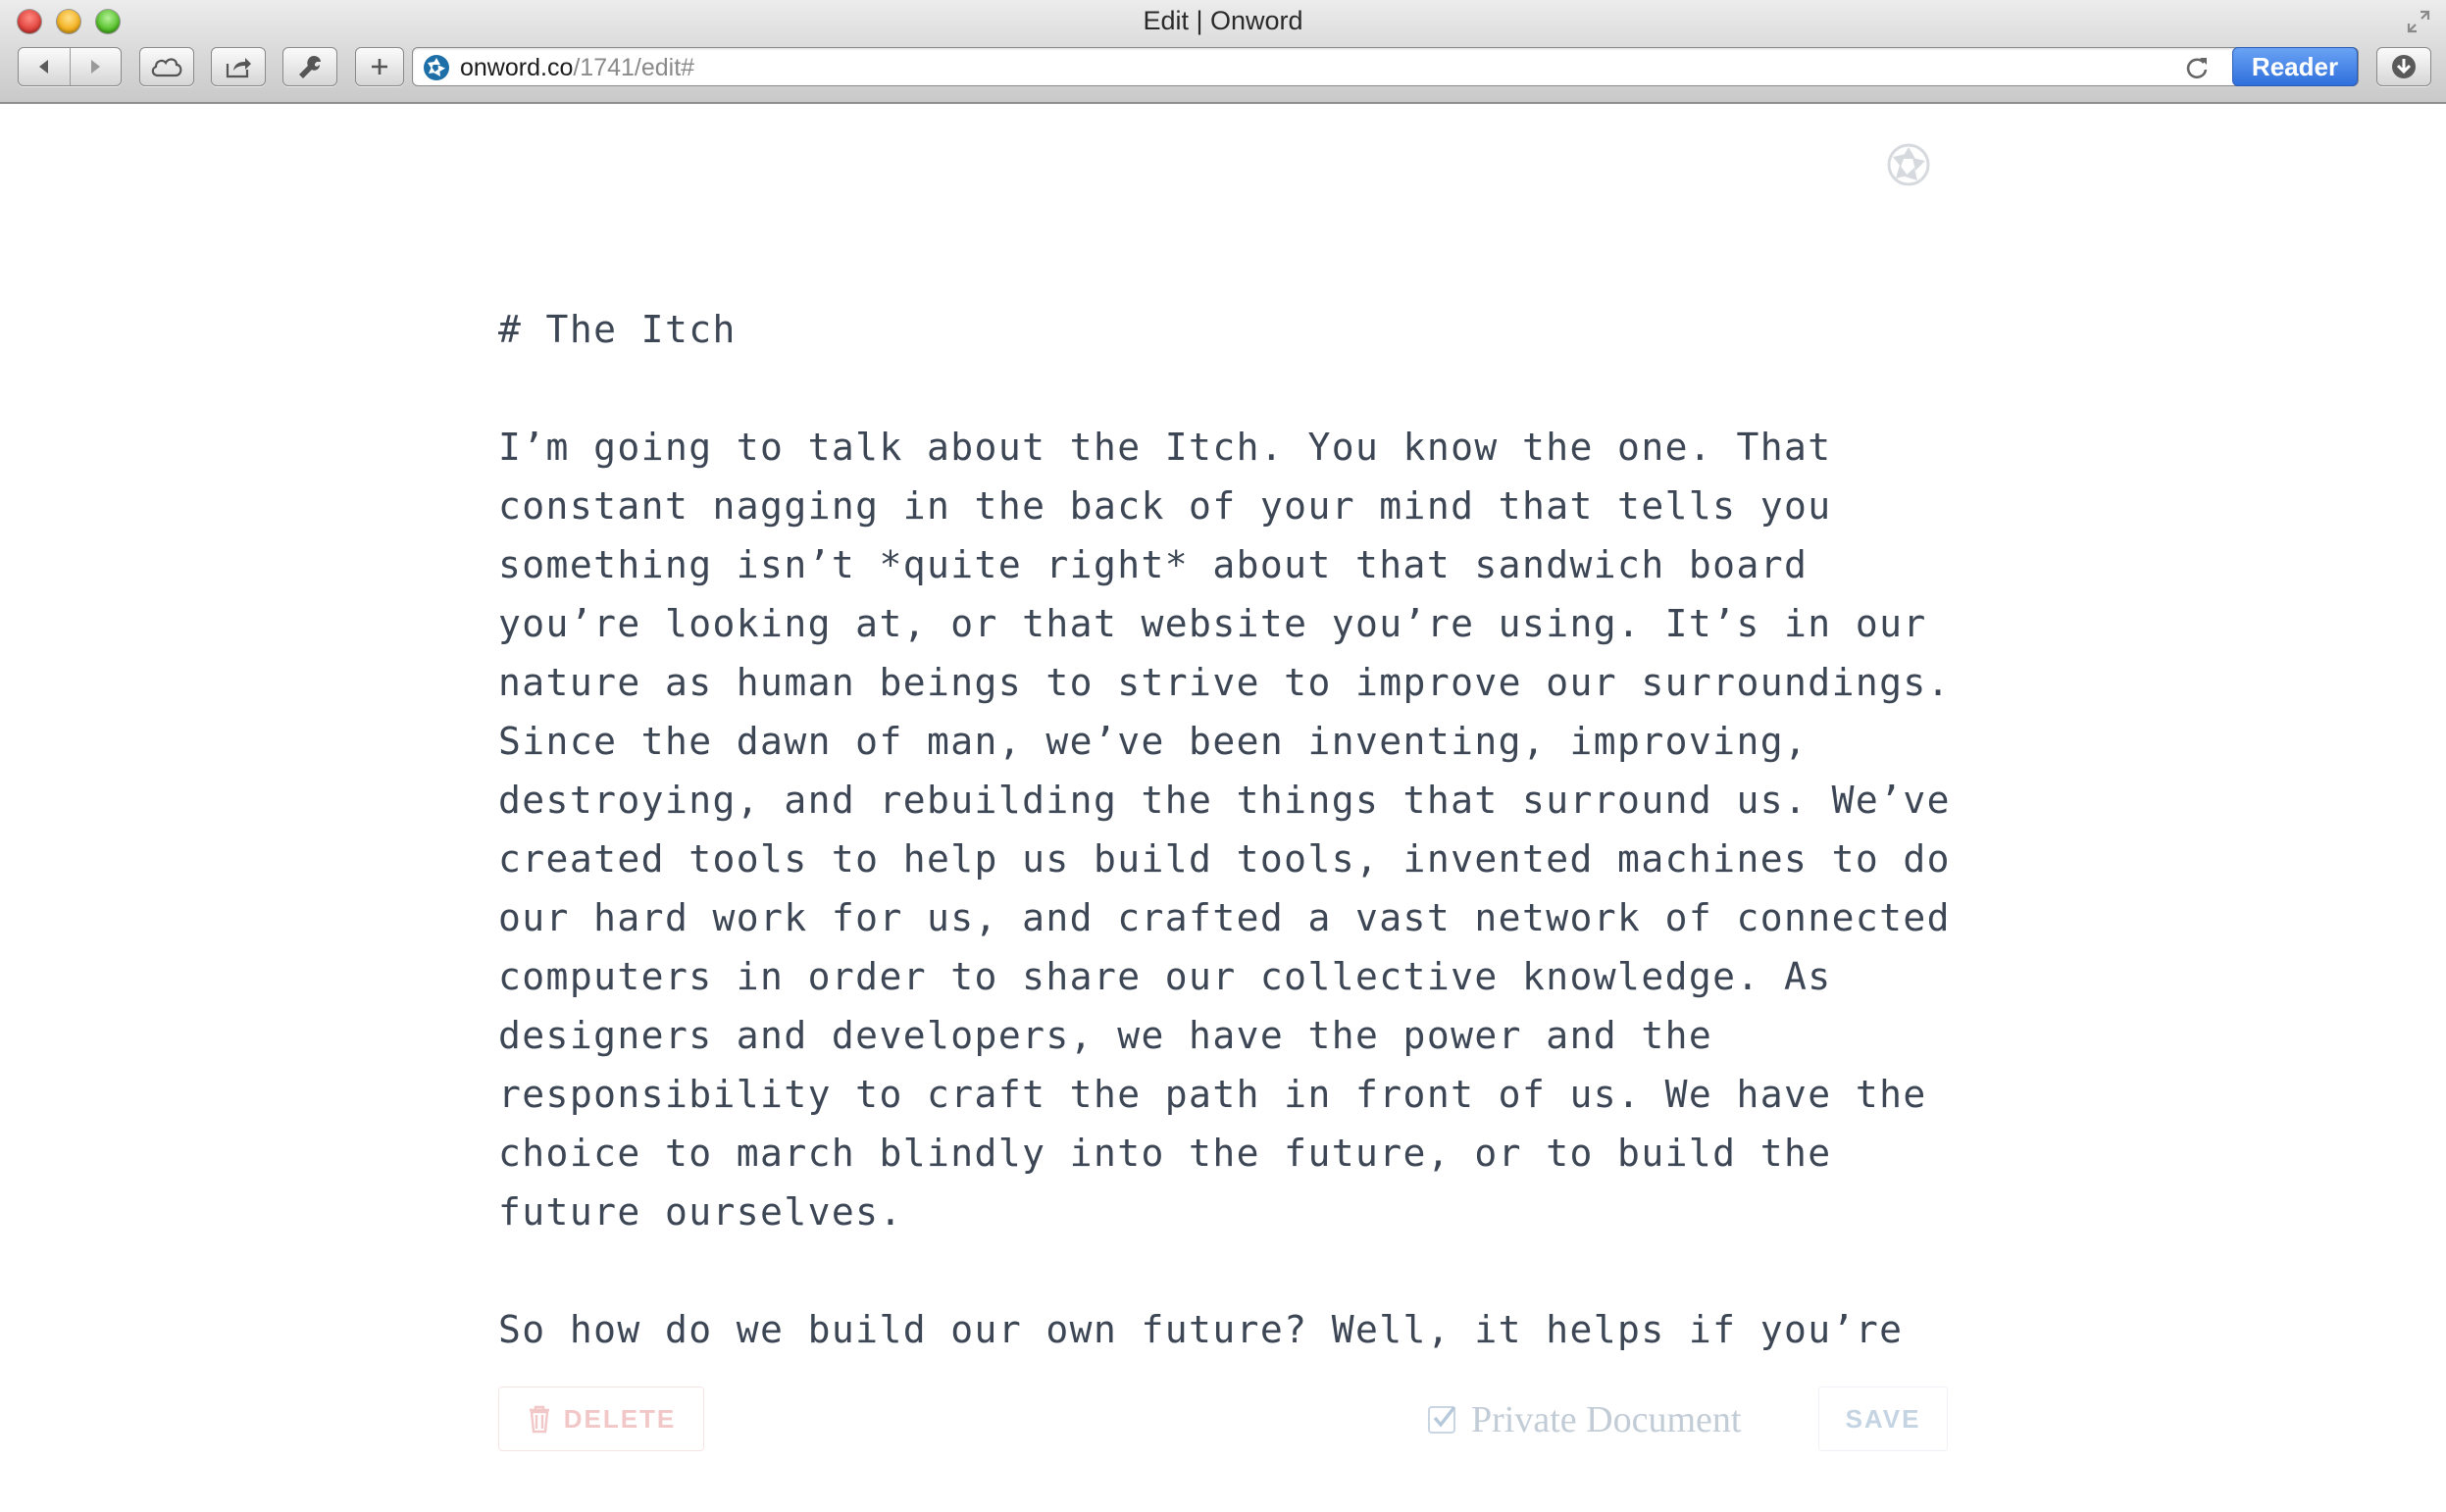 The width and height of the screenshot is (2446, 1512). I want to click on checkmark-icon, so click(1444, 1416).